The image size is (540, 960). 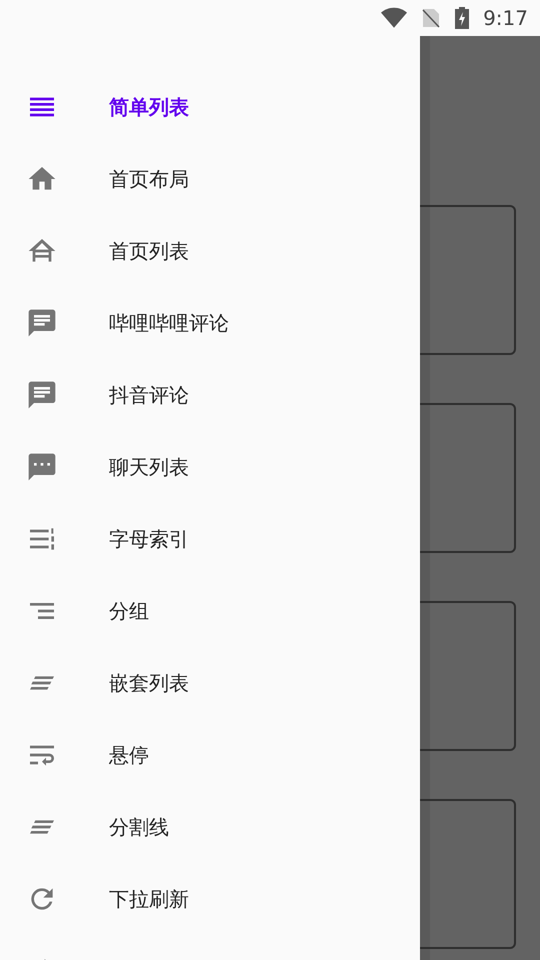 What do you see at coordinates (431, 18) in the screenshot?
I see `no-sim-icon` at bounding box center [431, 18].